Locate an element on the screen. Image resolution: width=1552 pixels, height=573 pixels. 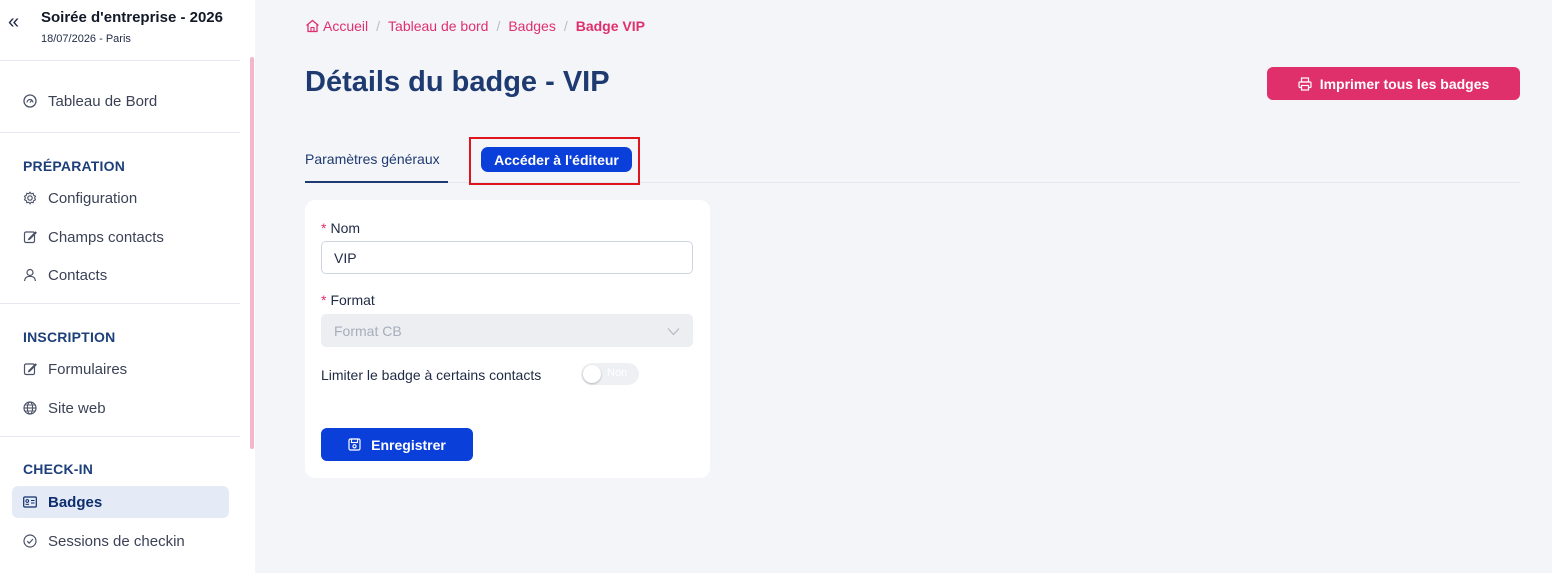
sidebar-item-label: Badges is located at coordinates (75, 502).